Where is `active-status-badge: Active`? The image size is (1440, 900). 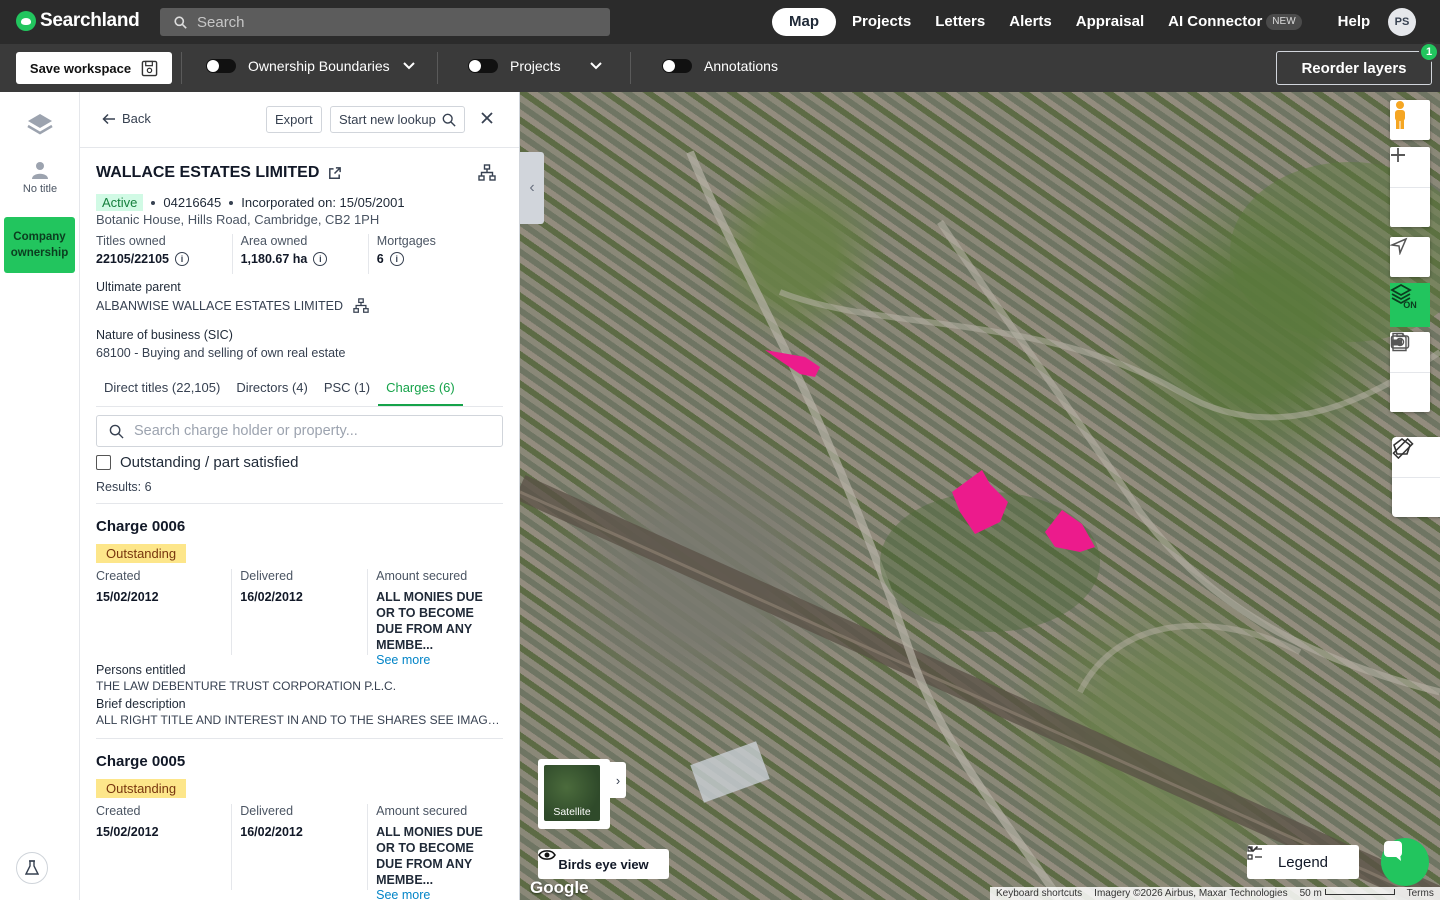 active-status-badge: Active is located at coordinates (120, 202).